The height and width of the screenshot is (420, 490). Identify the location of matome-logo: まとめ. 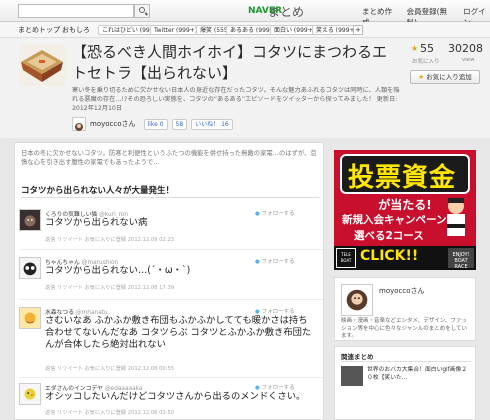
(286, 11).